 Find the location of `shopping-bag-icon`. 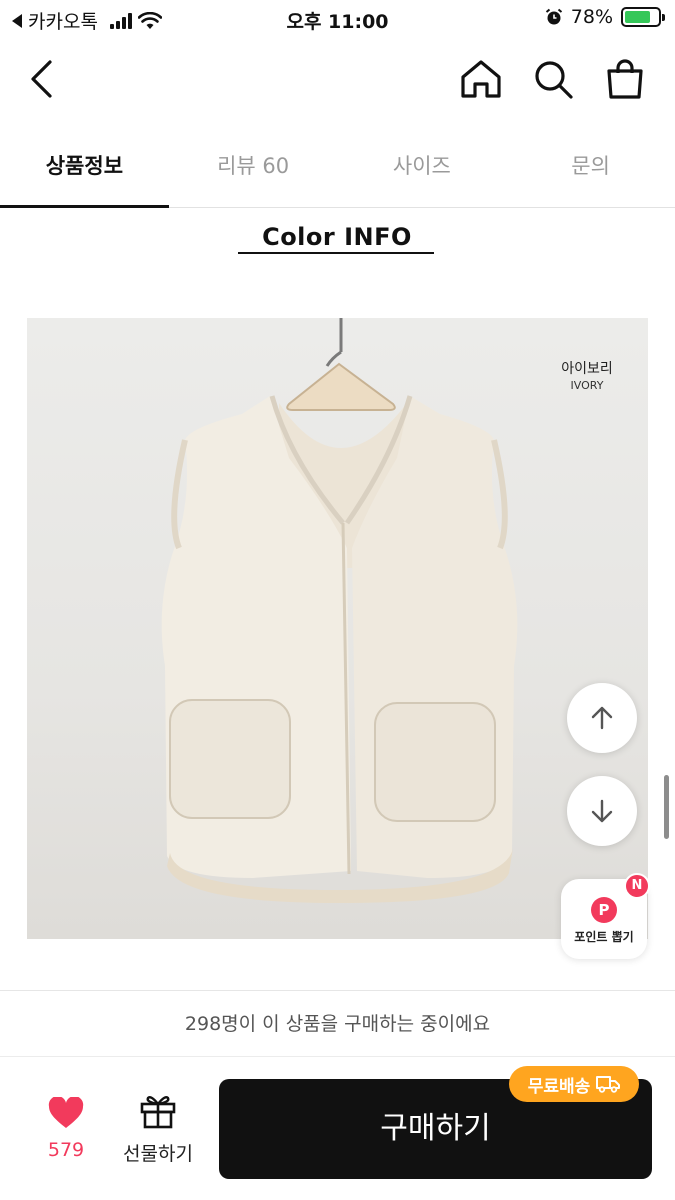

shopping-bag-icon is located at coordinates (625, 79).